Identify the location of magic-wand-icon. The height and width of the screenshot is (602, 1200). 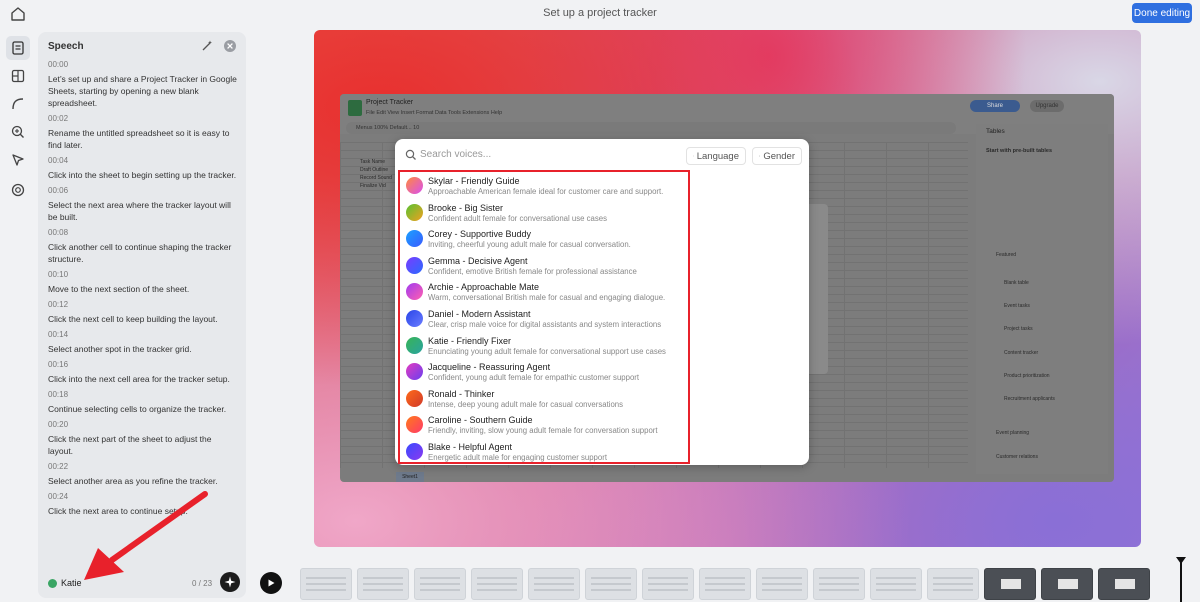
(207, 46).